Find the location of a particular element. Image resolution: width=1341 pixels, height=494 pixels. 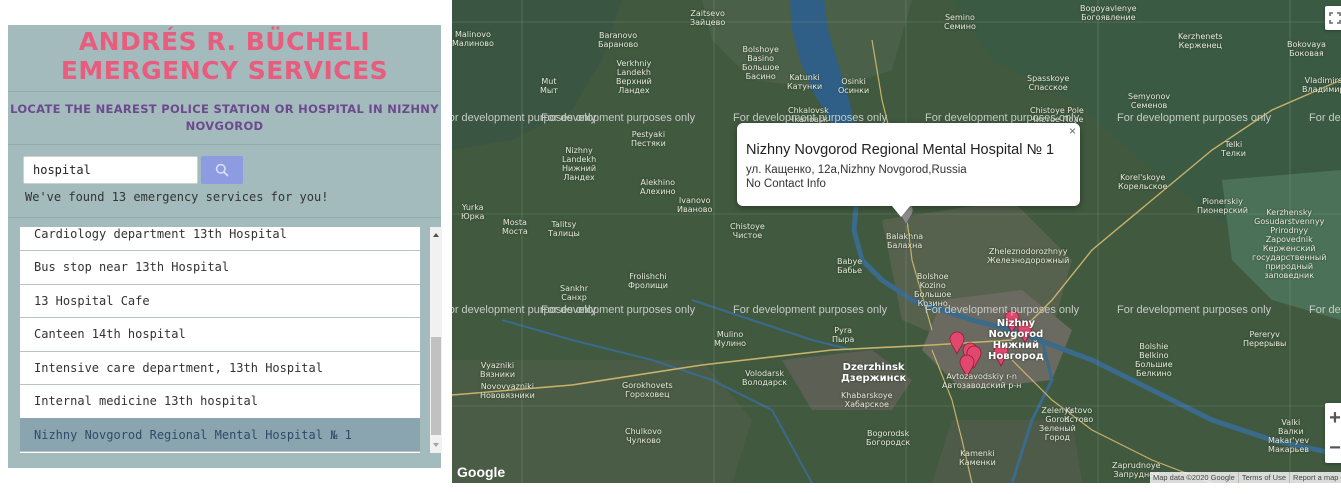

info-address: ул. Кащенко, 12а,Nizhny Novgorod,Russia is located at coordinates (856, 170).